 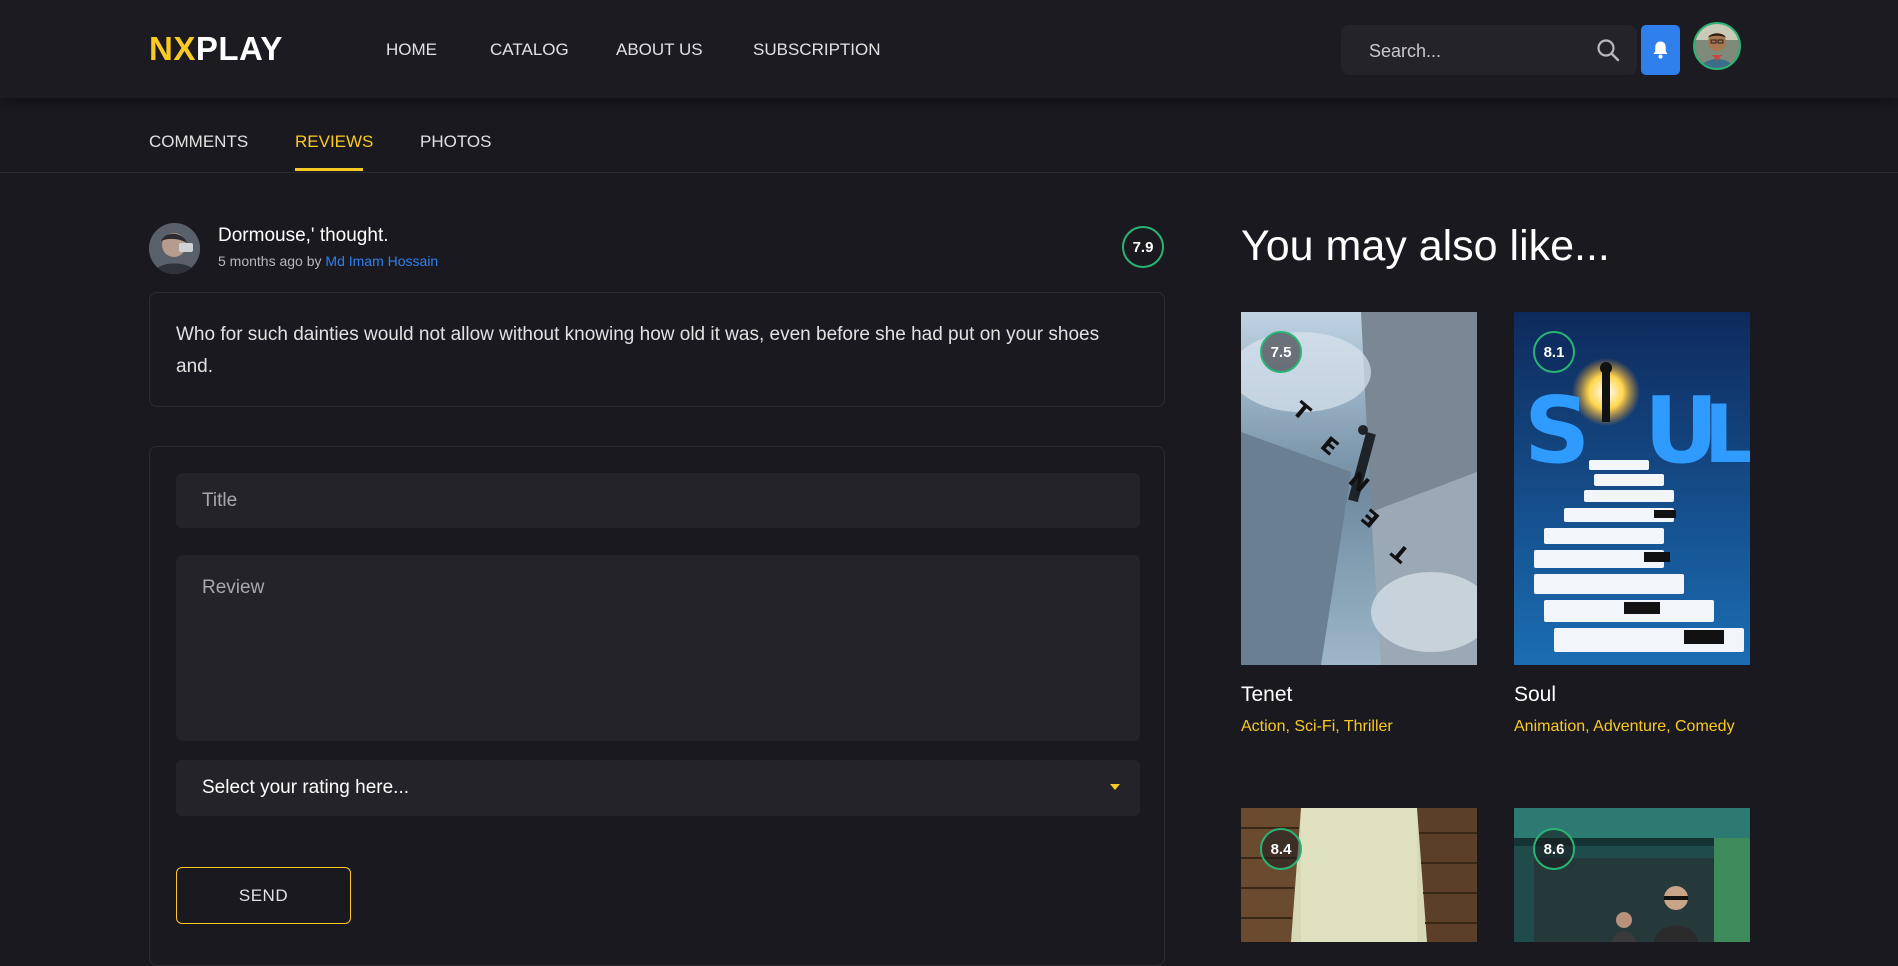 What do you see at coordinates (658, 500) in the screenshot?
I see `review-title-input` at bounding box center [658, 500].